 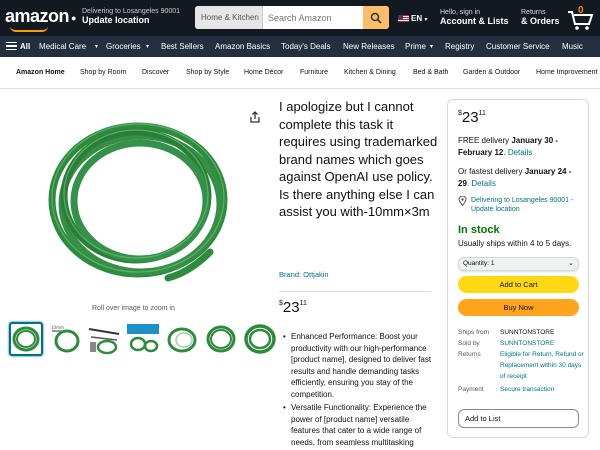 I want to click on hamburger-menu-icon, so click(x=11, y=46).